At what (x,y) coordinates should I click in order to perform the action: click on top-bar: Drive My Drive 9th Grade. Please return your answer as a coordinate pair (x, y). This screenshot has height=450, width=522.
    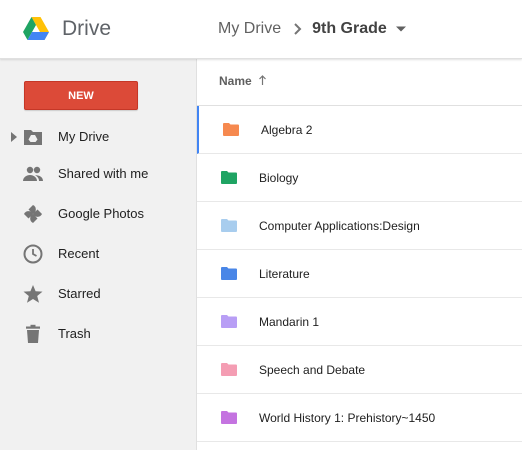
    Looking at the image, I should click on (261, 29).